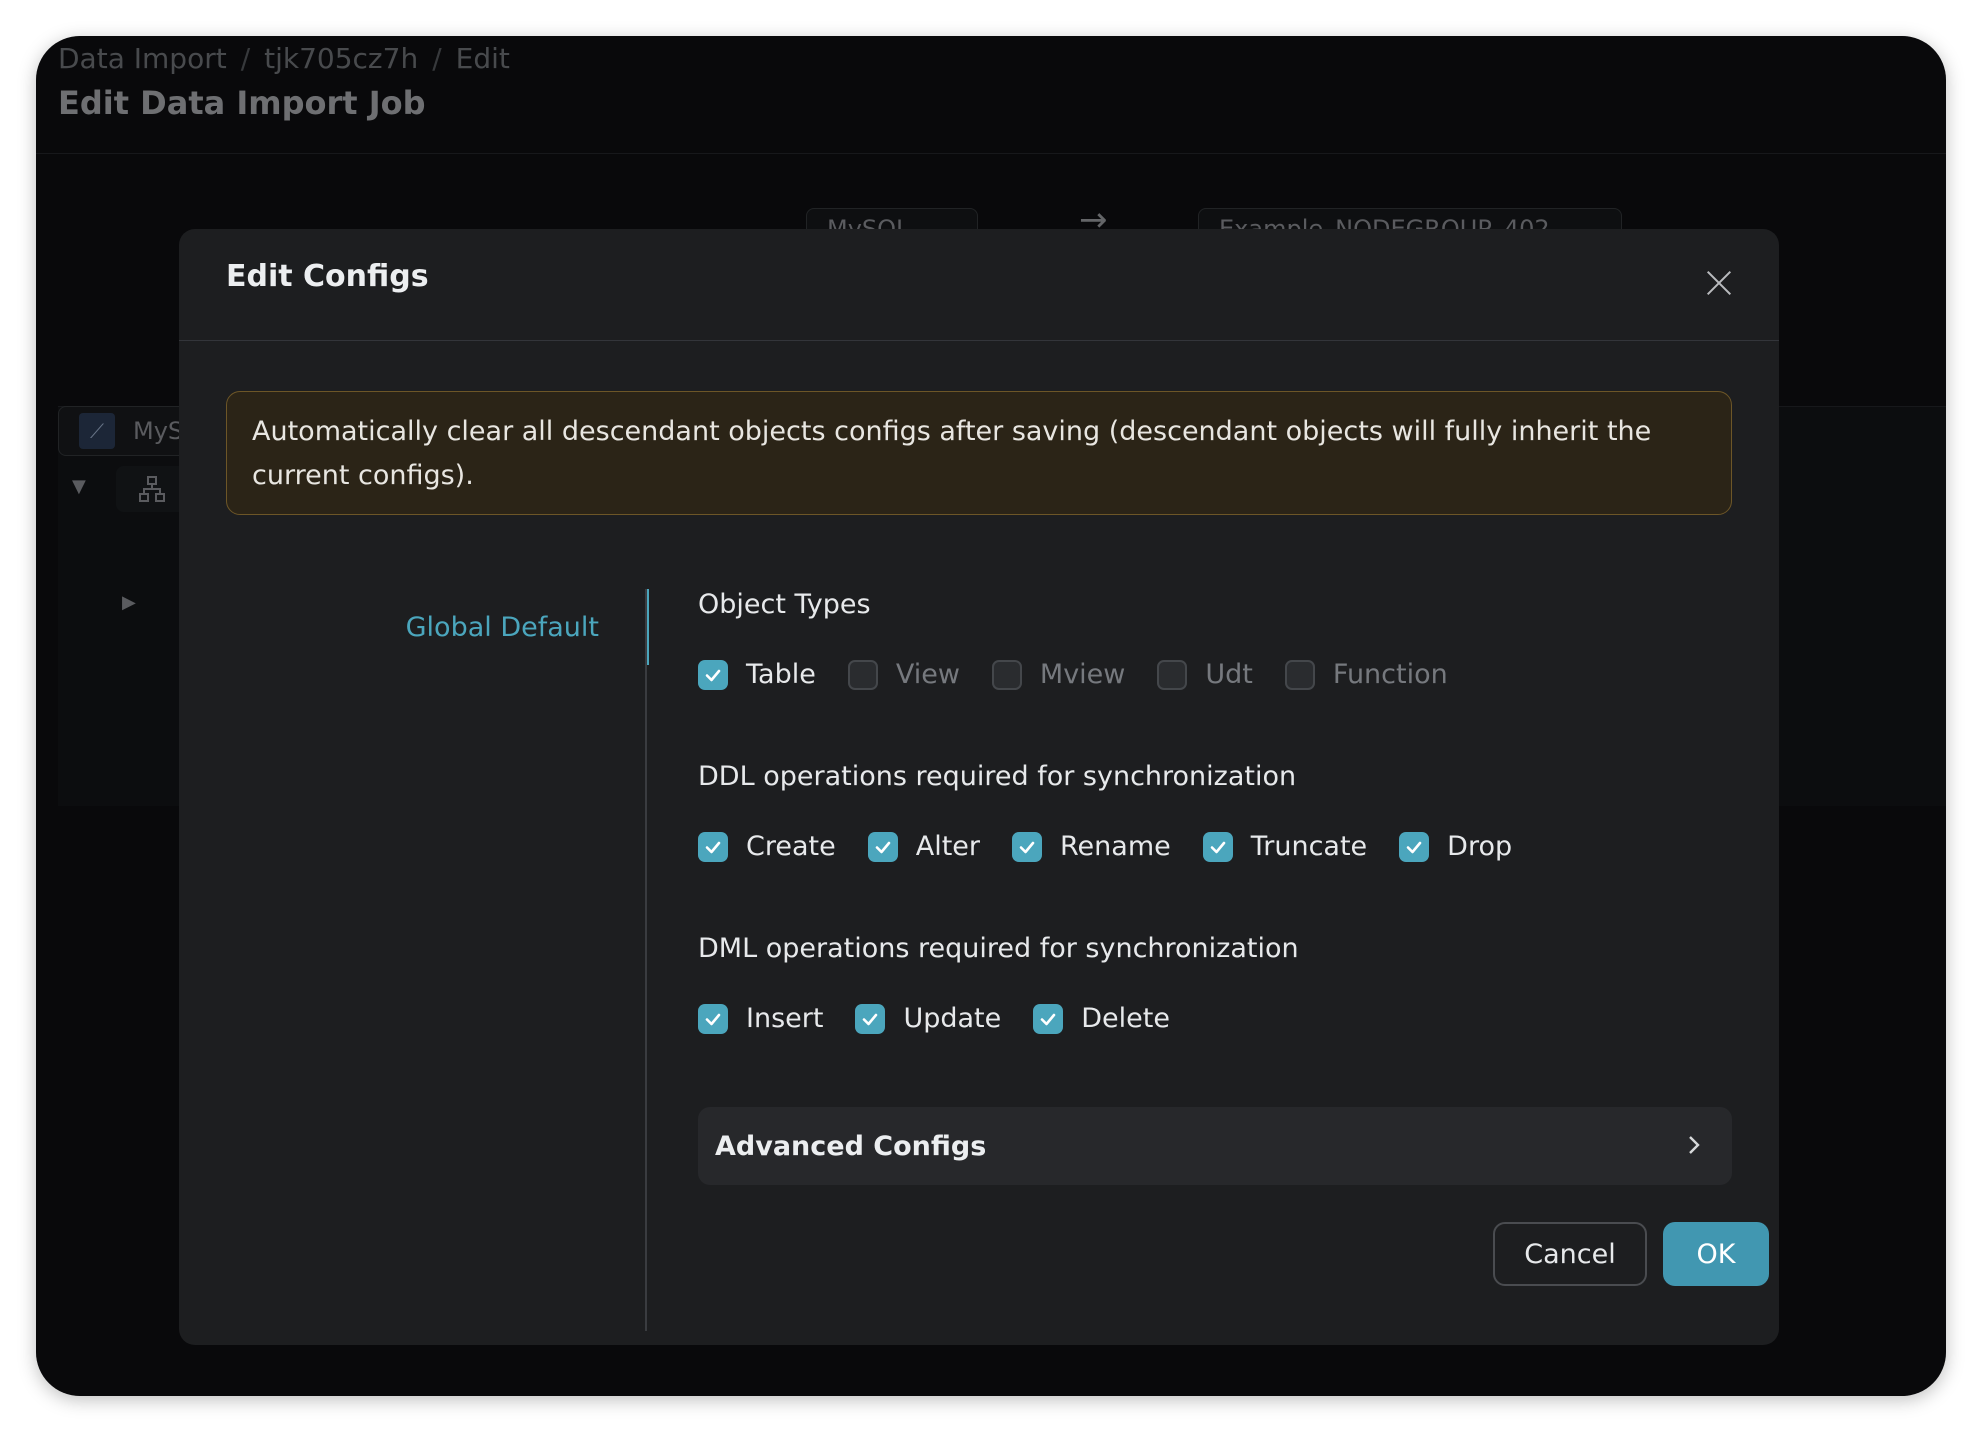 Image resolution: width=1982 pixels, height=1432 pixels. I want to click on side-nav-label: Global Default, so click(502, 627).